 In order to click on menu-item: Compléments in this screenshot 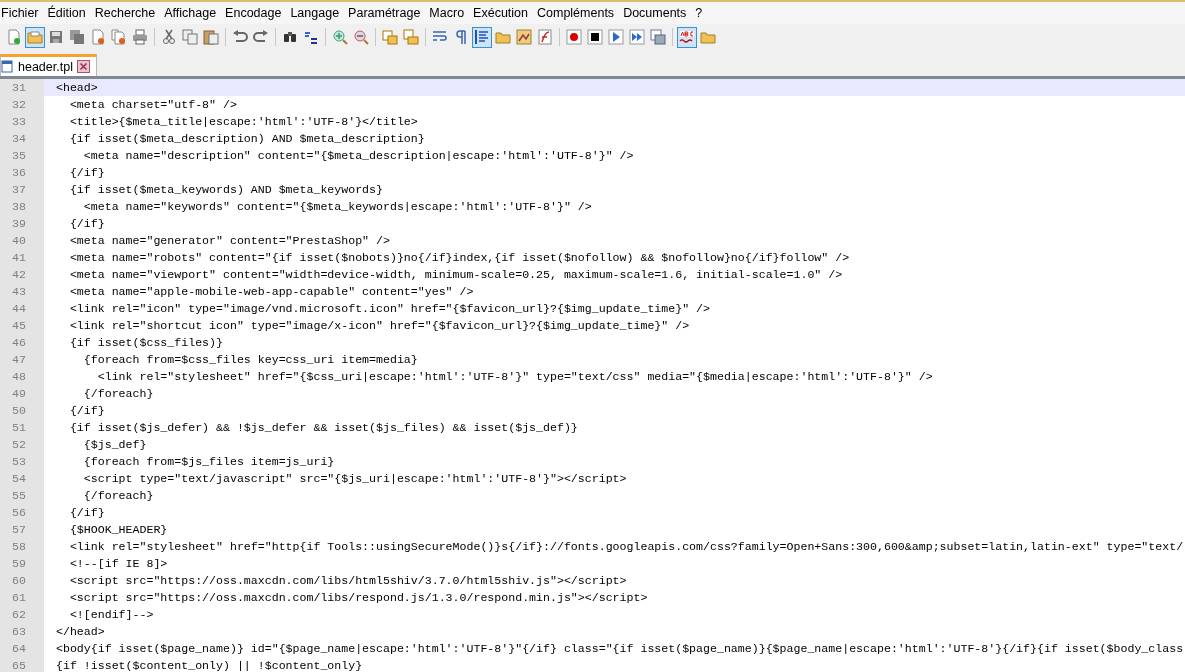, I will do `click(578, 13)`.